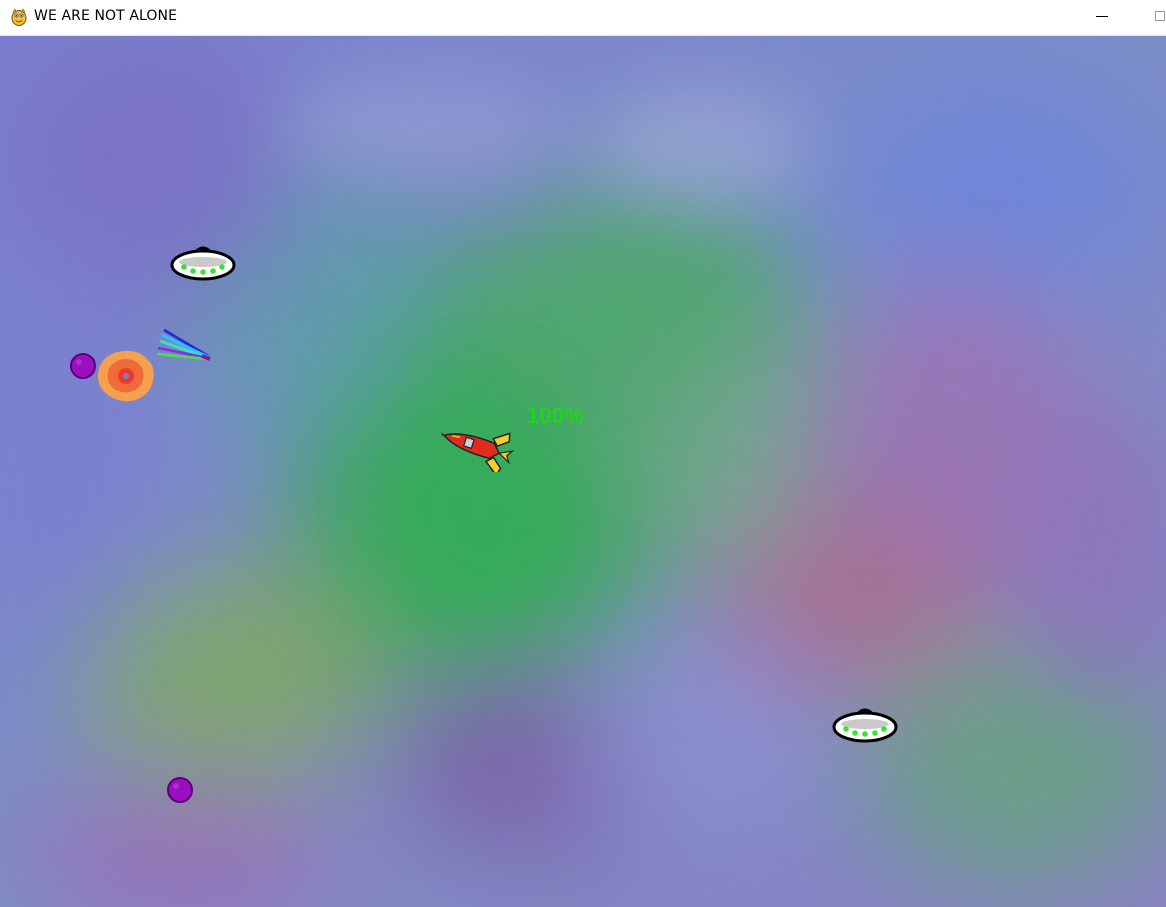  I want to click on window-titlebar: WE ARE NOT ALONE, so click(583, 18).